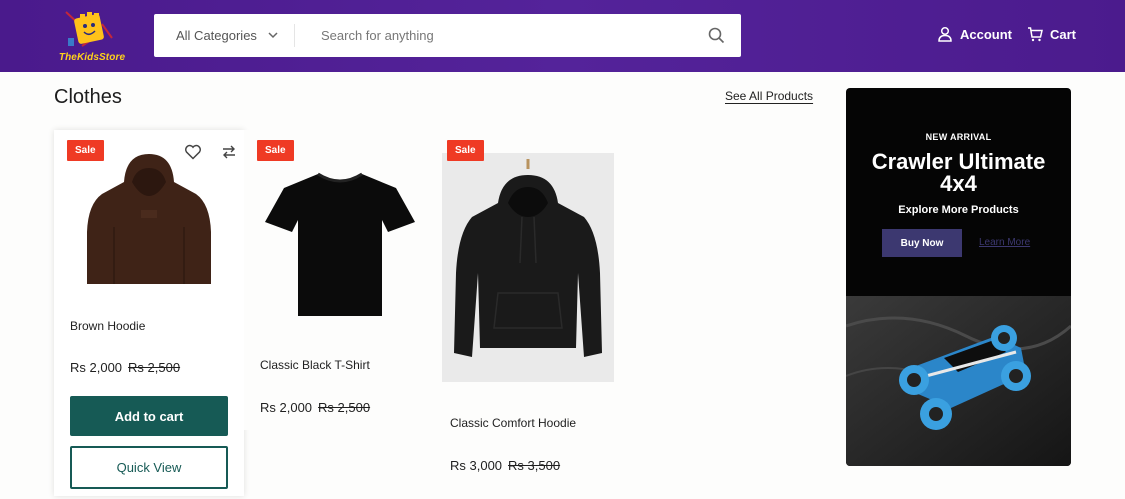  What do you see at coordinates (476, 465) in the screenshot?
I see `current-price: Rs 3,000` at bounding box center [476, 465].